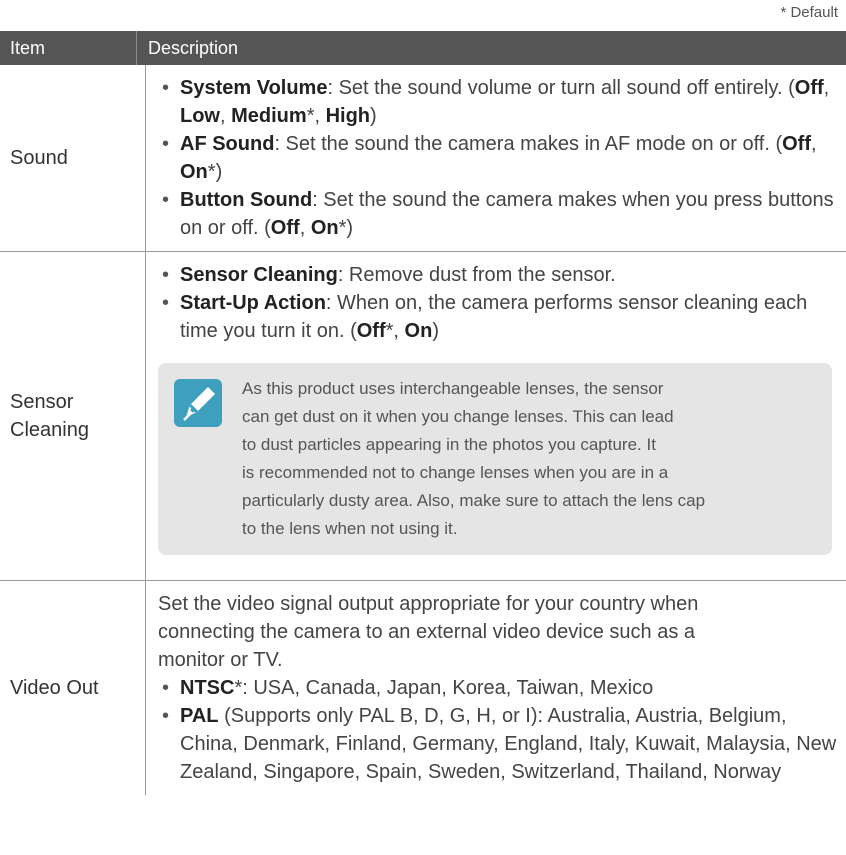  I want to click on pen-note-icon, so click(198, 403).